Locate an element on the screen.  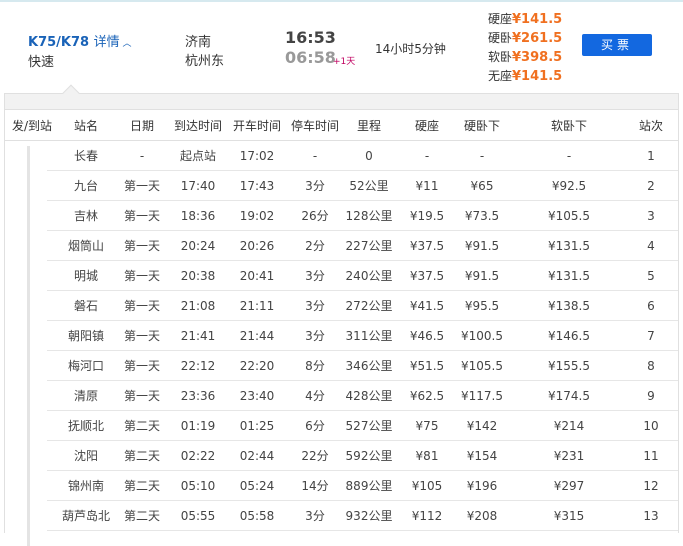
table-cell: 烟筒山 is located at coordinates (86, 246).